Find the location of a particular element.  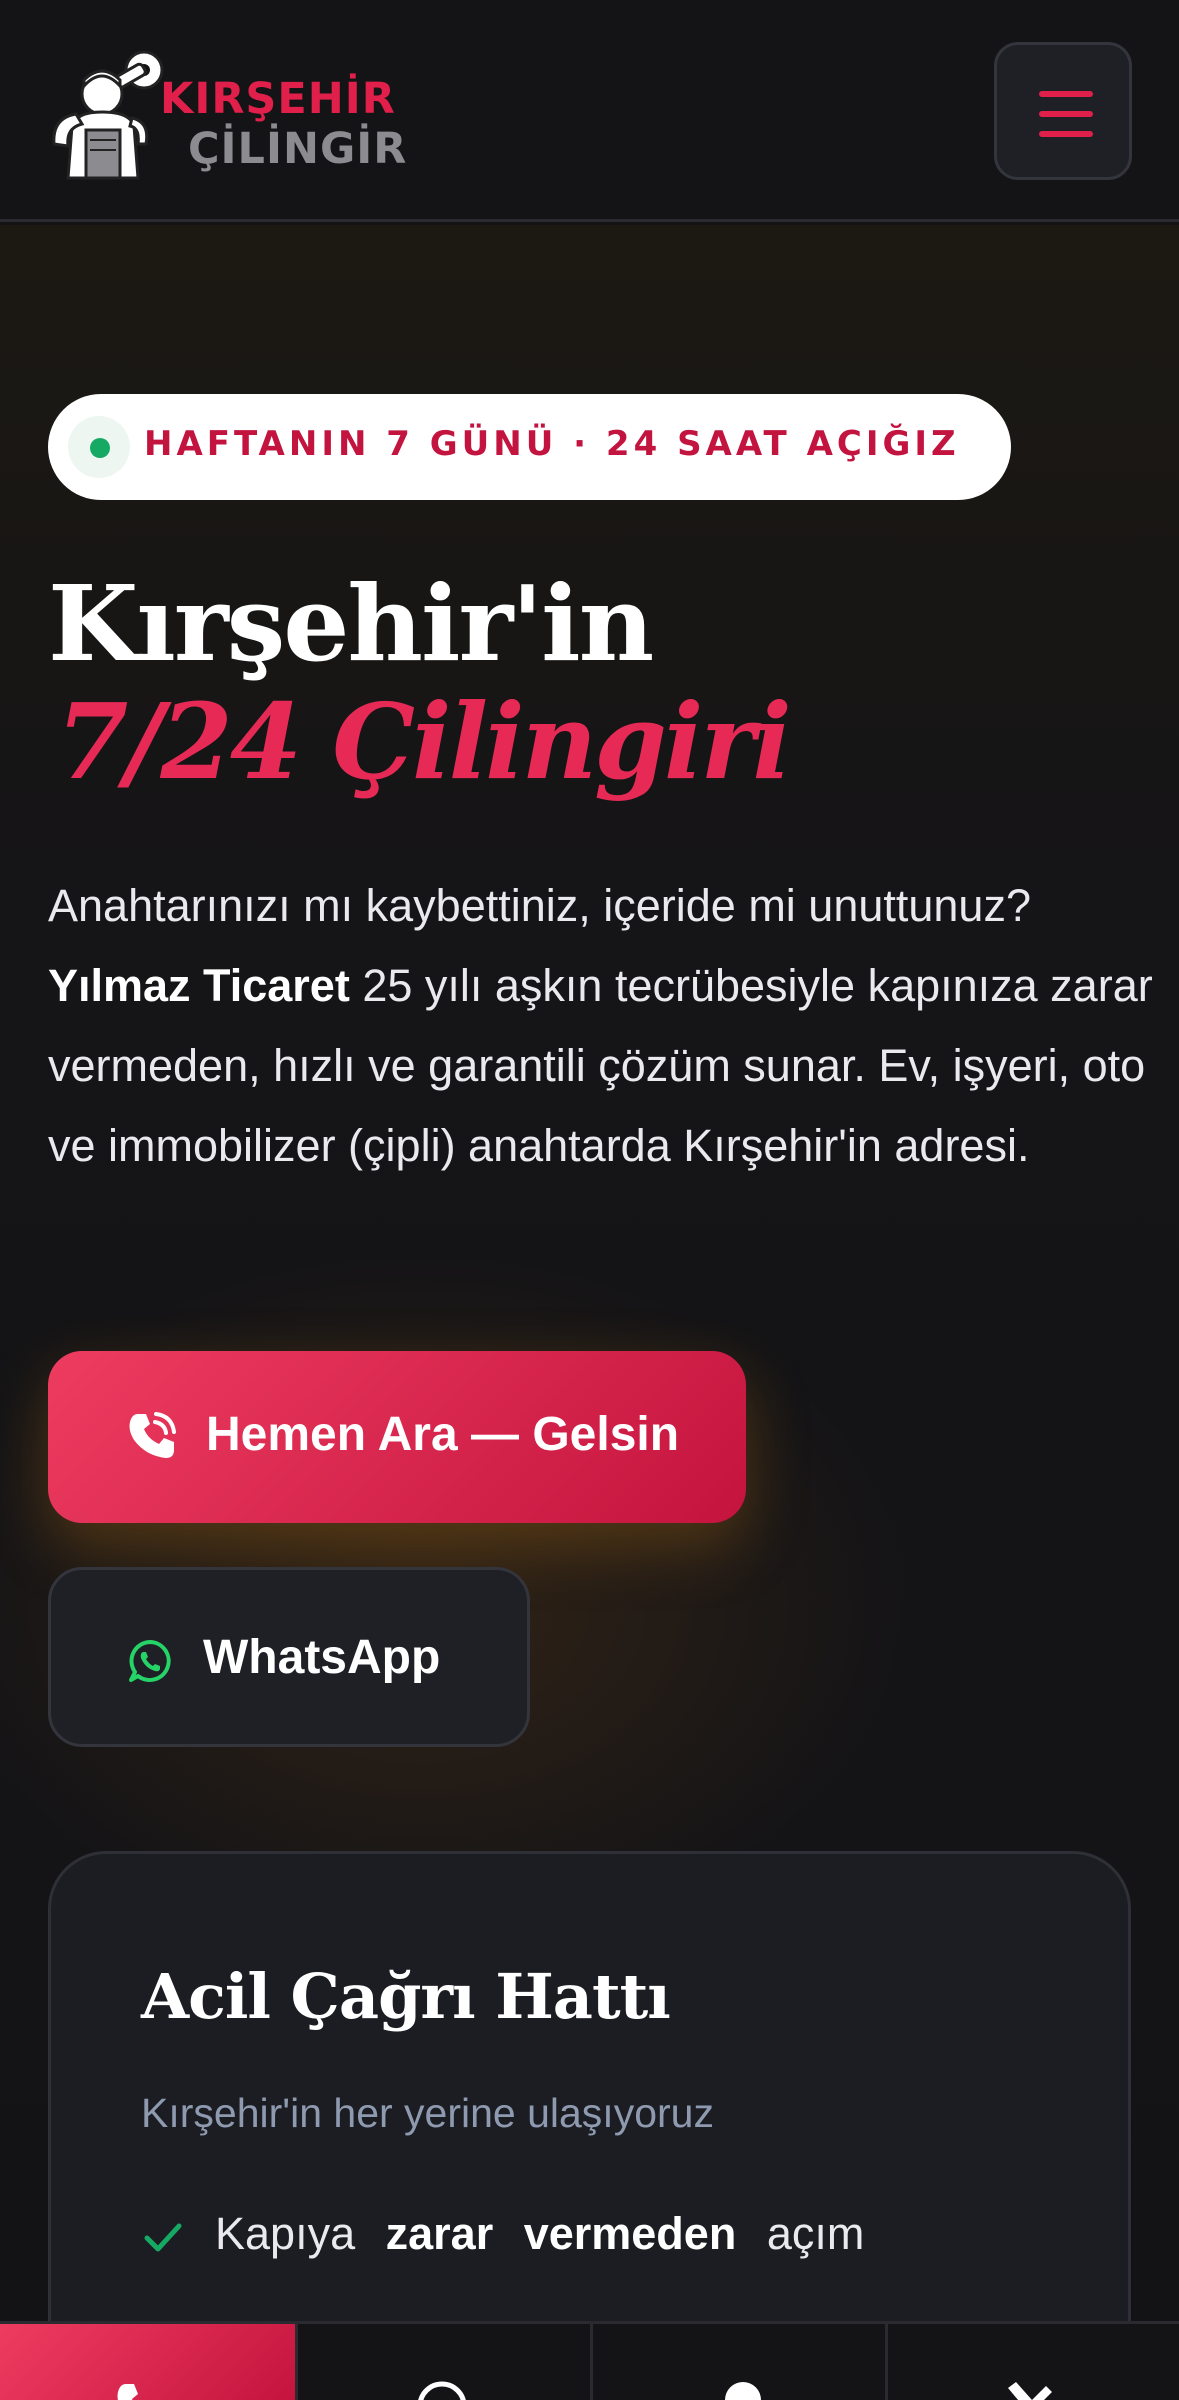

locksmith-mascot-icon is located at coordinates (108, 115).